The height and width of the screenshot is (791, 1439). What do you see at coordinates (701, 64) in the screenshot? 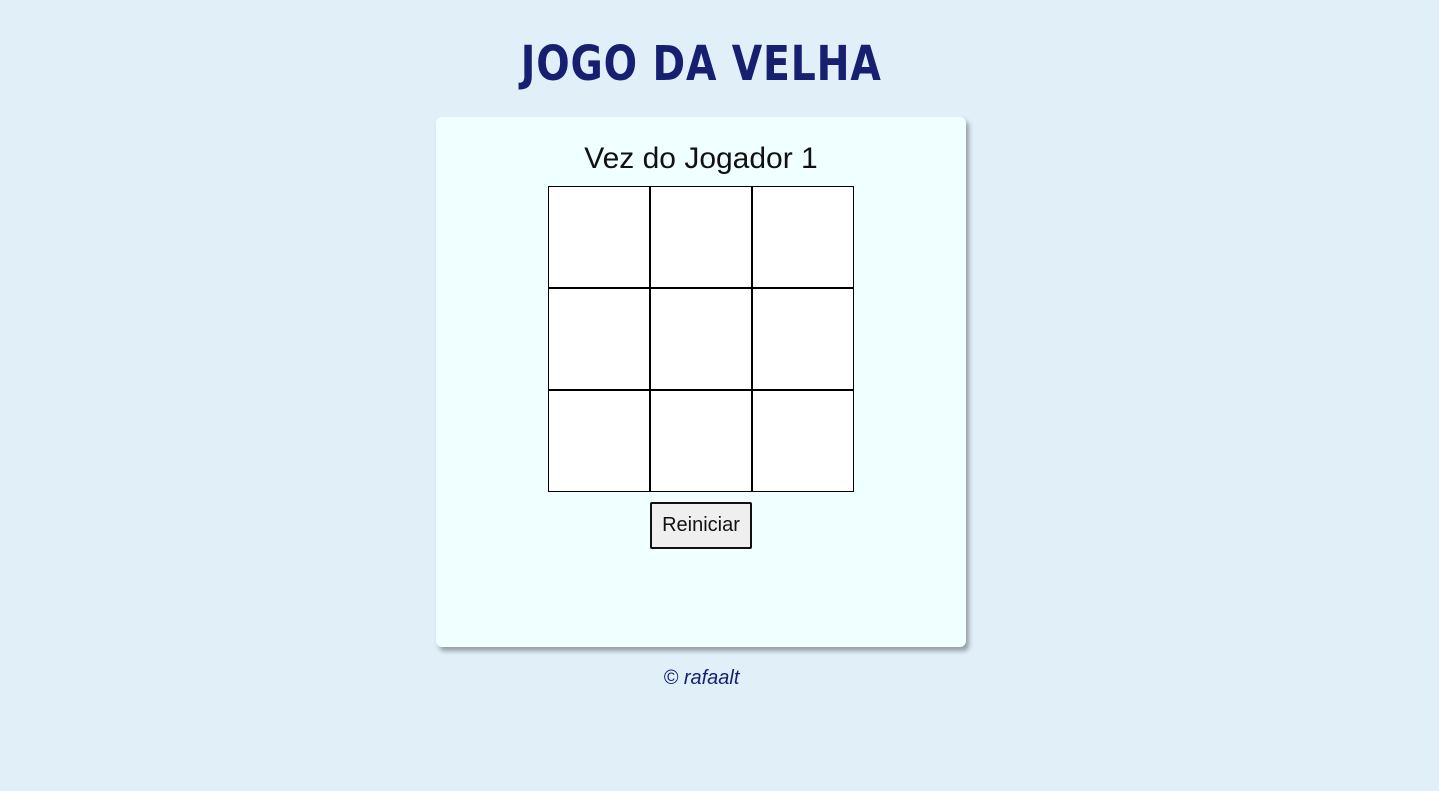
I see `page-title: JOGO DA VELHA` at bounding box center [701, 64].